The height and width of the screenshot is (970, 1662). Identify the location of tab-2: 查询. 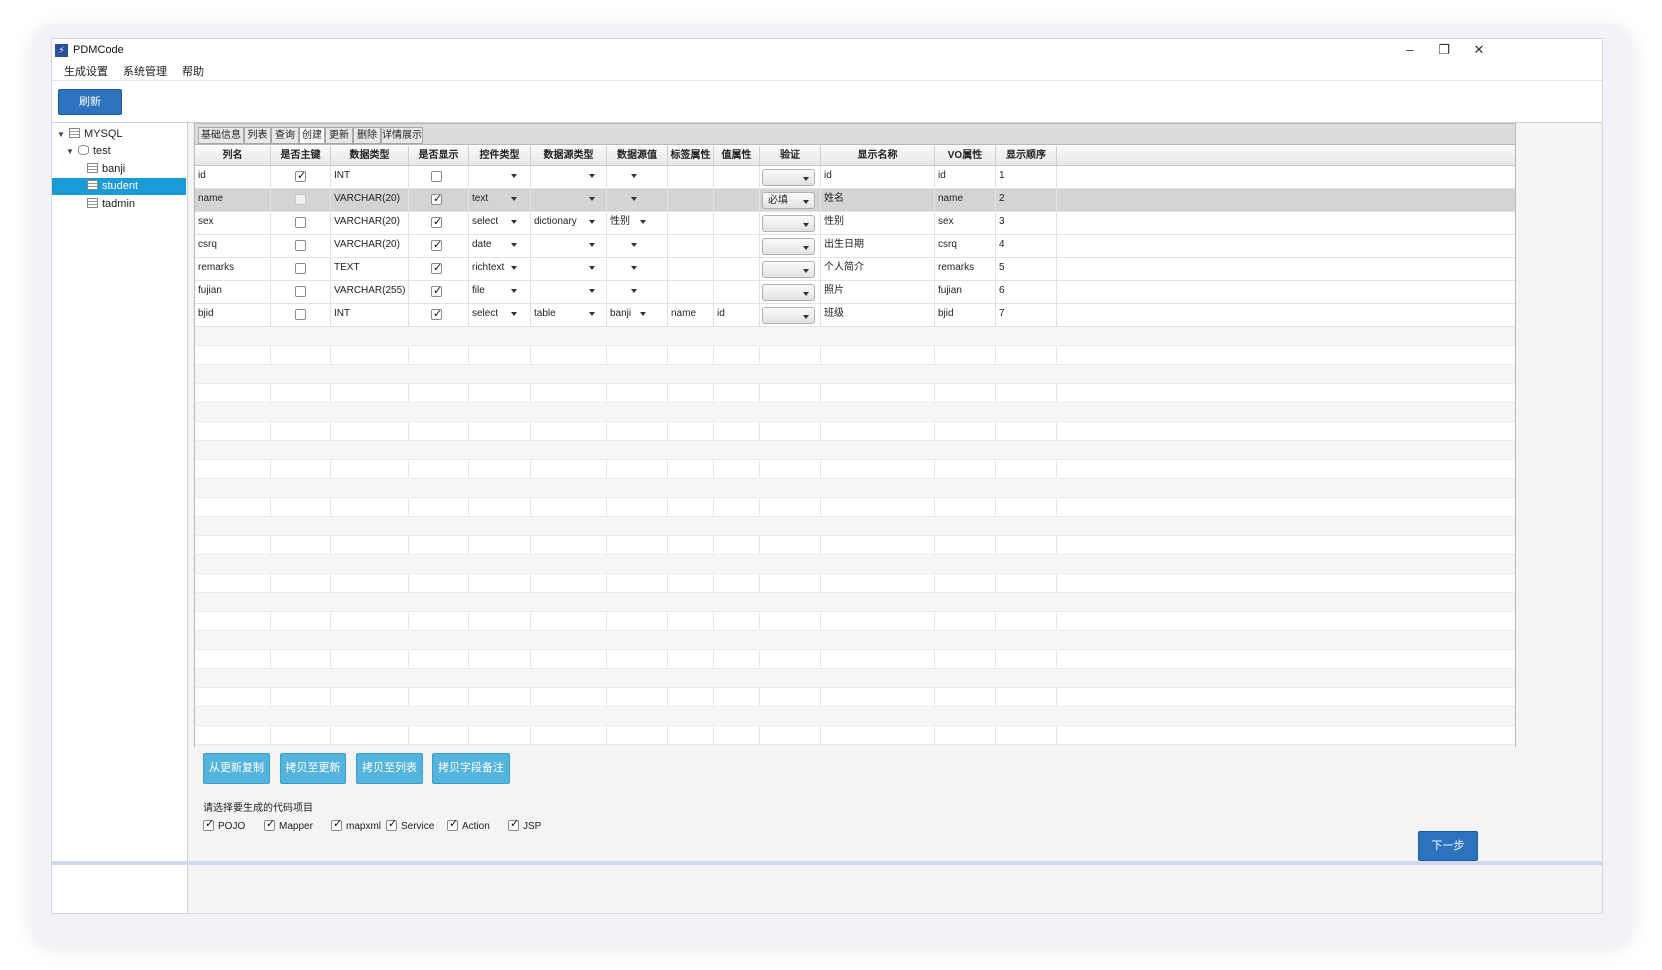
(285, 135).